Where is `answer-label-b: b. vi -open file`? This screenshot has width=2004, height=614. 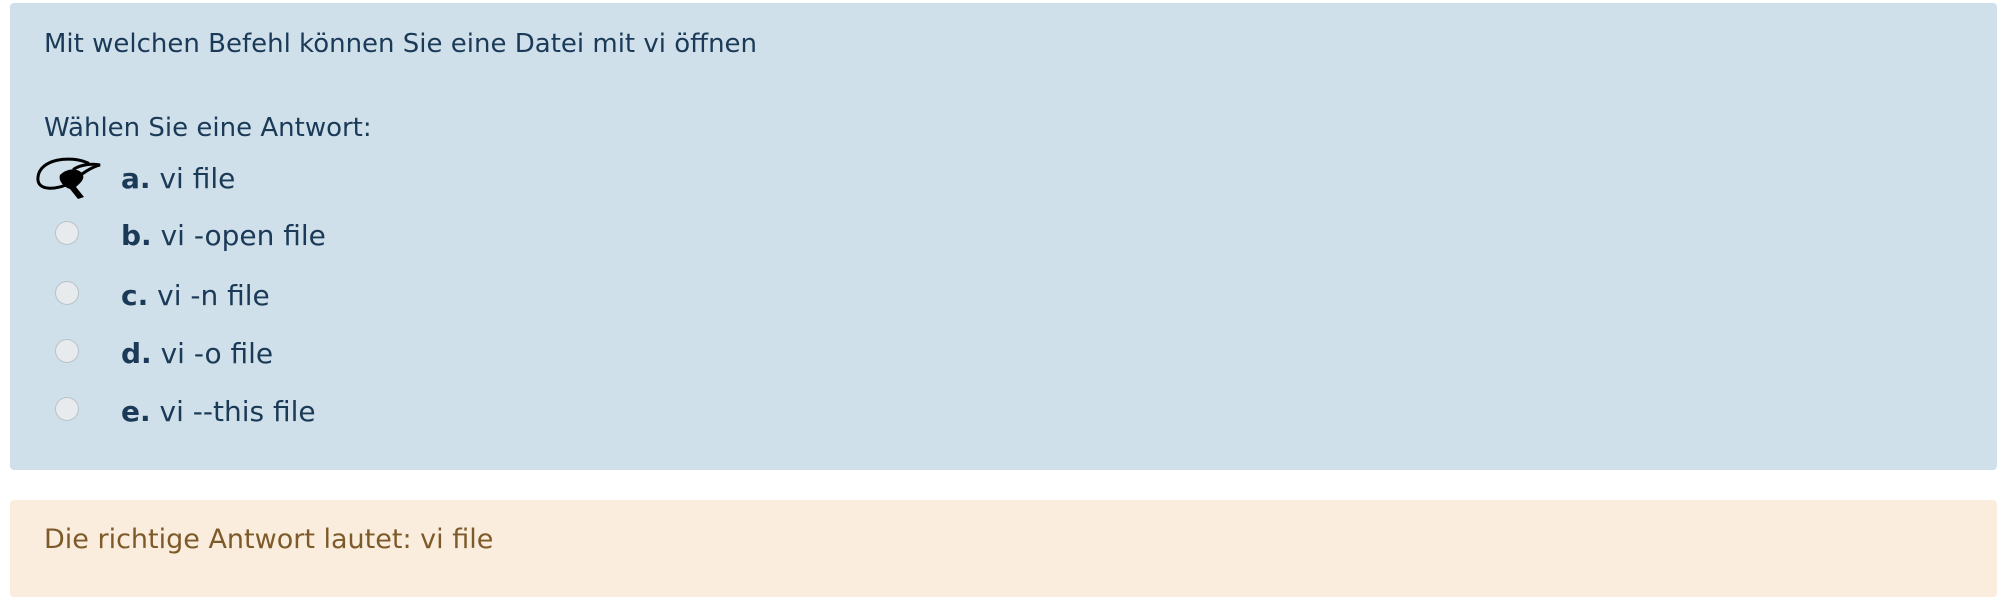 answer-label-b: b. vi -open file is located at coordinates (223, 235).